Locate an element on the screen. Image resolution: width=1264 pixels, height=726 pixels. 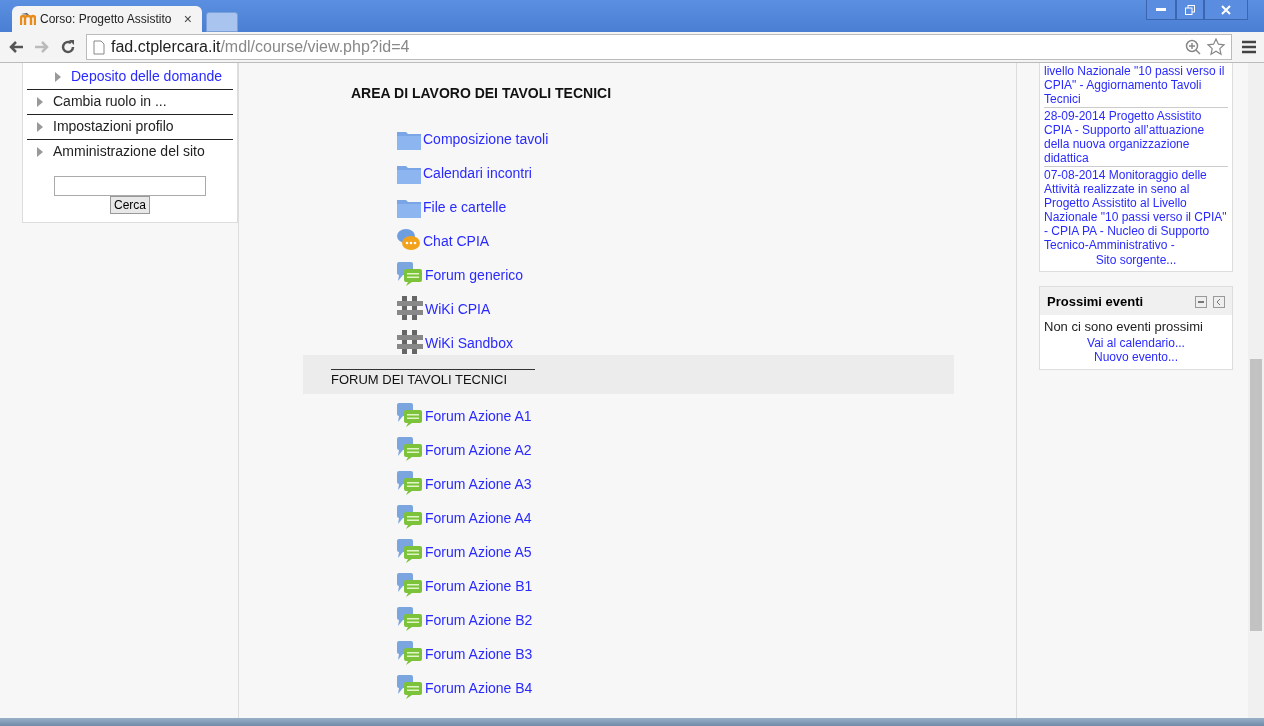
scrollbar is located at coordinates (1256, 390).